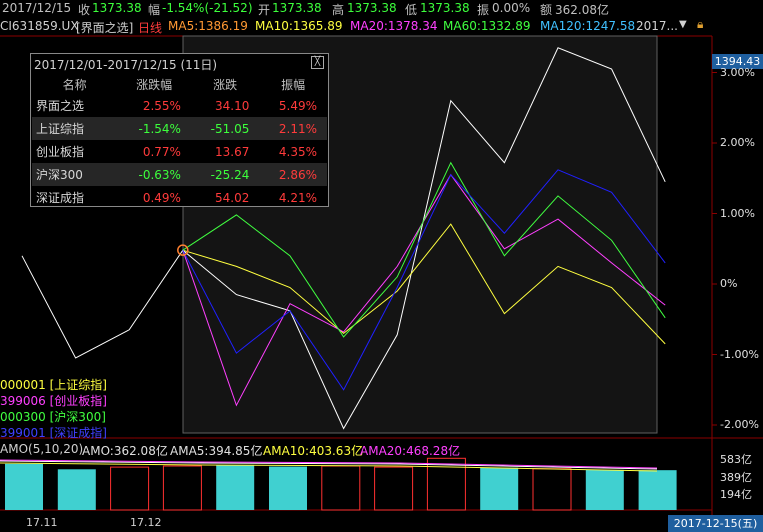  What do you see at coordinates (154, 174) in the screenshot?
I see `cell-pct: -0.63%` at bounding box center [154, 174].